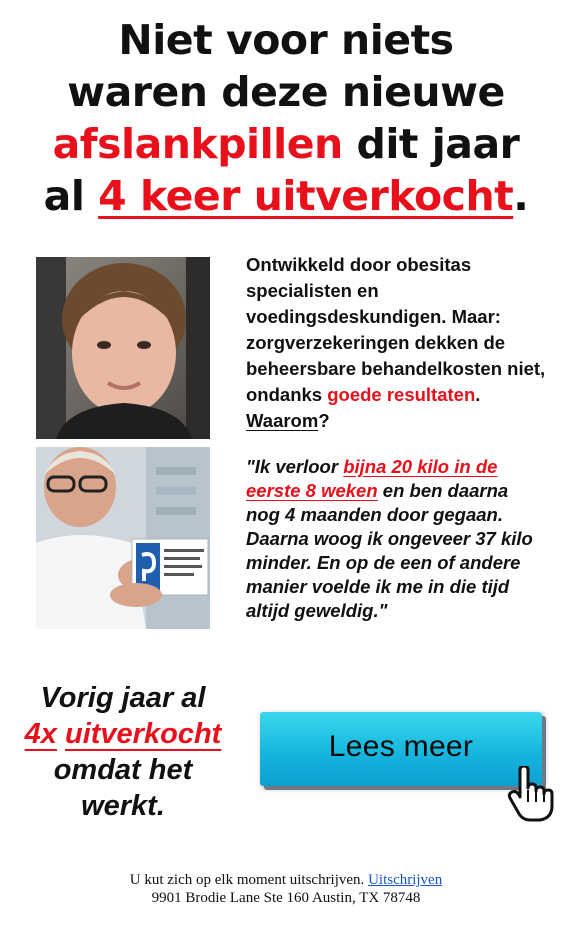 This screenshot has width=572, height=931. I want to click on headline-product-word: afslankpillen, so click(198, 144).